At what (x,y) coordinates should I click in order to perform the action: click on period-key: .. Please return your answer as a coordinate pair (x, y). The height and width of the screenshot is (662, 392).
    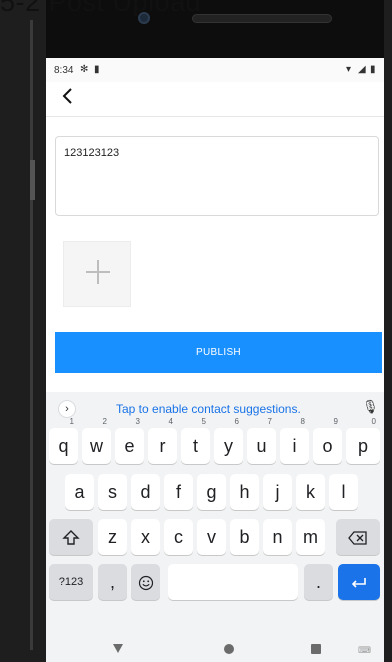
    Looking at the image, I should click on (318, 582).